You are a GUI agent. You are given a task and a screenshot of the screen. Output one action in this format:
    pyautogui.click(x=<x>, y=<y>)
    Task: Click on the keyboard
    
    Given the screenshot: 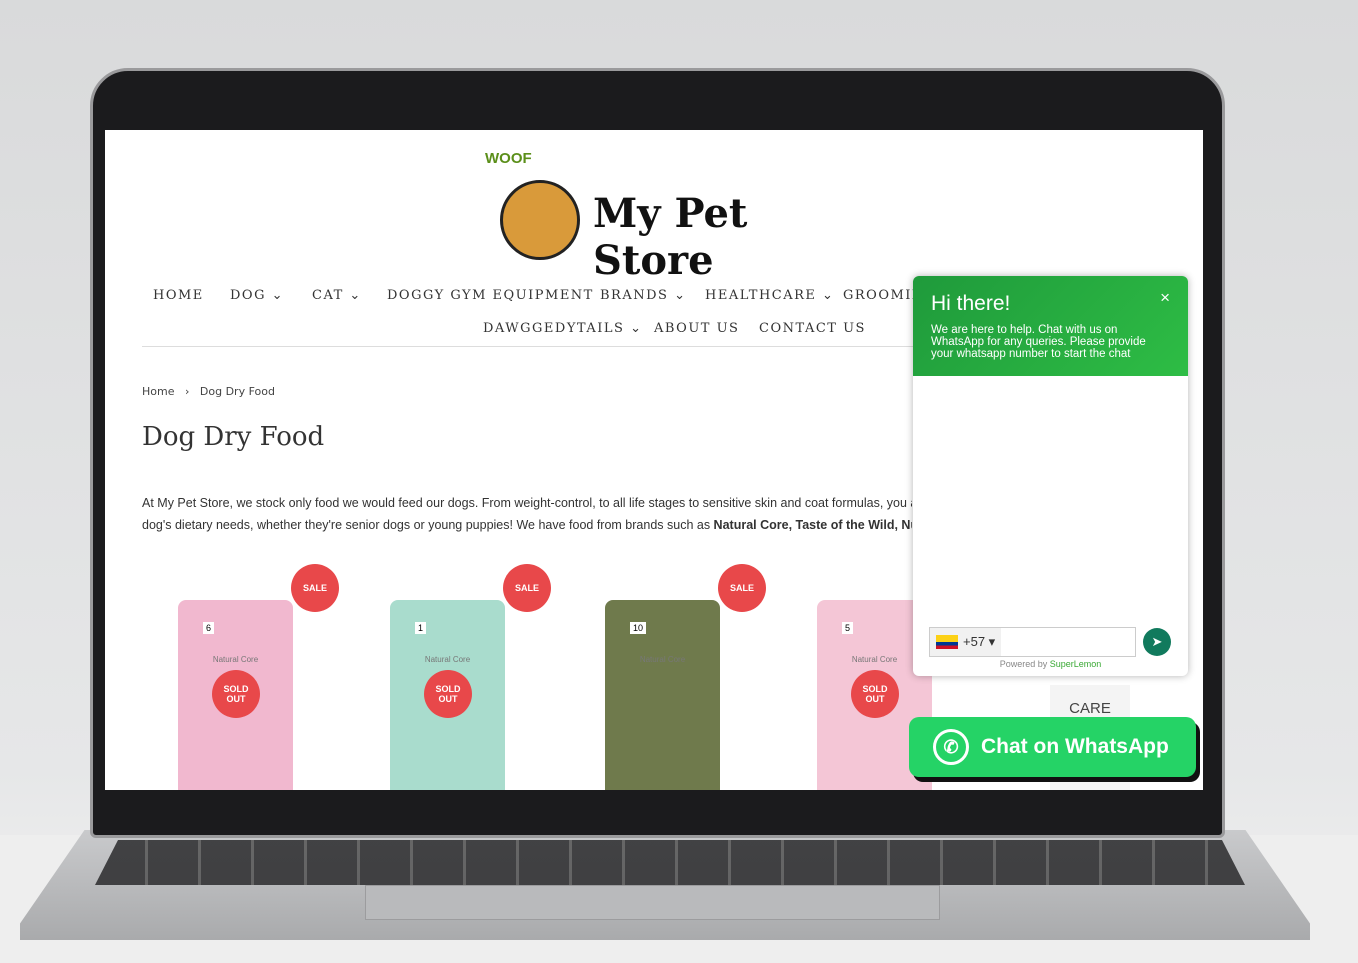 What is the action you would take?
    pyautogui.click(x=670, y=862)
    